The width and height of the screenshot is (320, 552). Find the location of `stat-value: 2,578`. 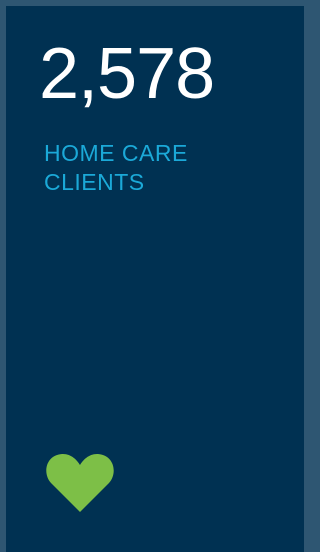

stat-value: 2,578 is located at coordinates (127, 74).